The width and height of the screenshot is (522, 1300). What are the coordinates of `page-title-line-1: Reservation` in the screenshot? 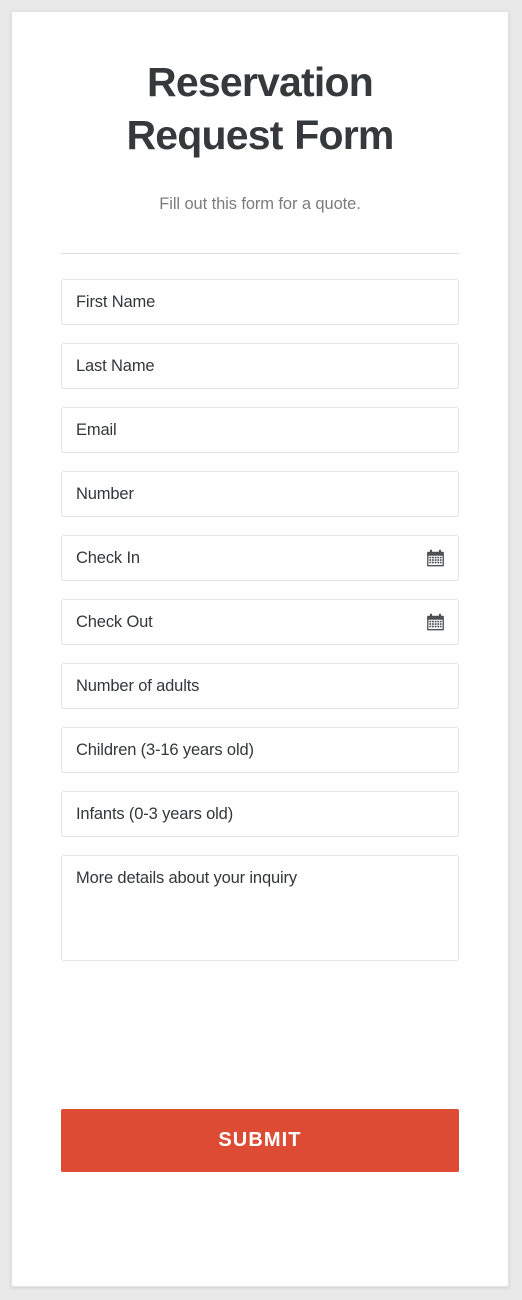 It's located at (260, 82).